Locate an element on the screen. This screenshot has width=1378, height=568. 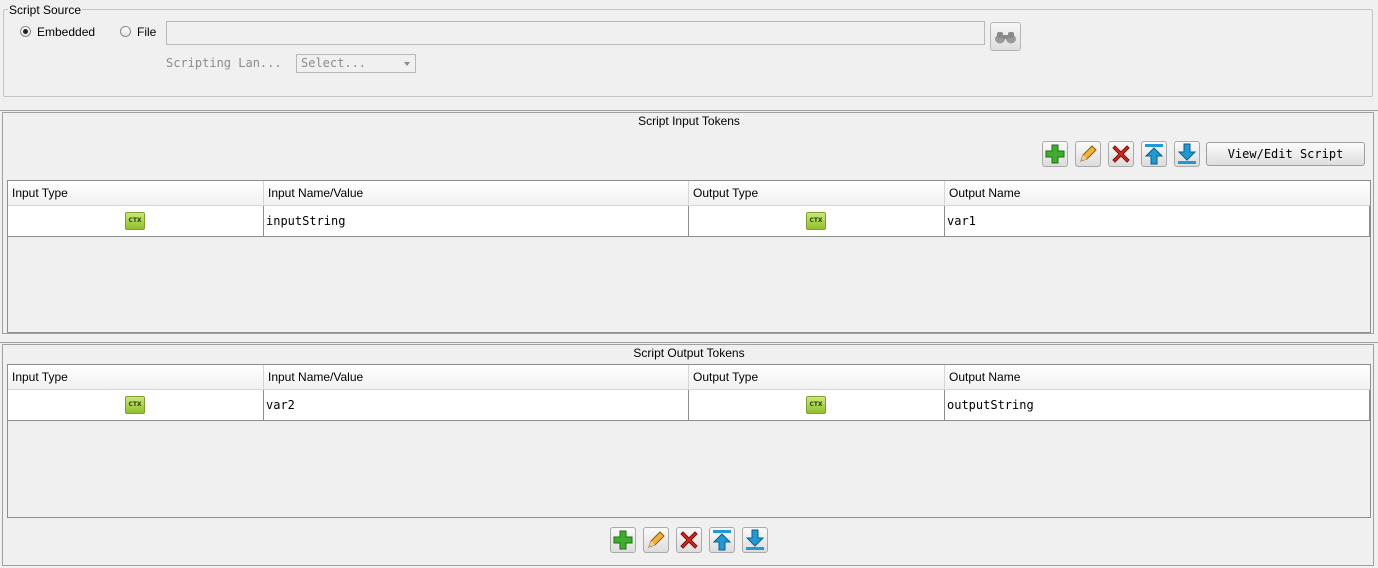
script-source-legend: Script Source is located at coordinates (45, 10).